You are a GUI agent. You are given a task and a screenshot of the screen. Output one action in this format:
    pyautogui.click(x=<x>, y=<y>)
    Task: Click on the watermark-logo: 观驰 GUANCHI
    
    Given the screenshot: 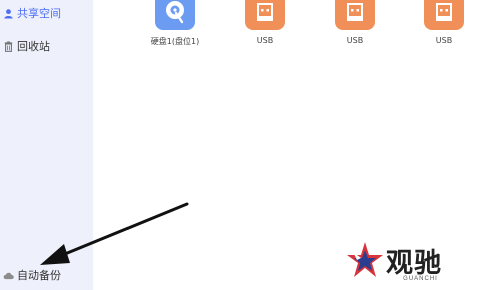 What is the action you would take?
    pyautogui.click(x=402, y=263)
    